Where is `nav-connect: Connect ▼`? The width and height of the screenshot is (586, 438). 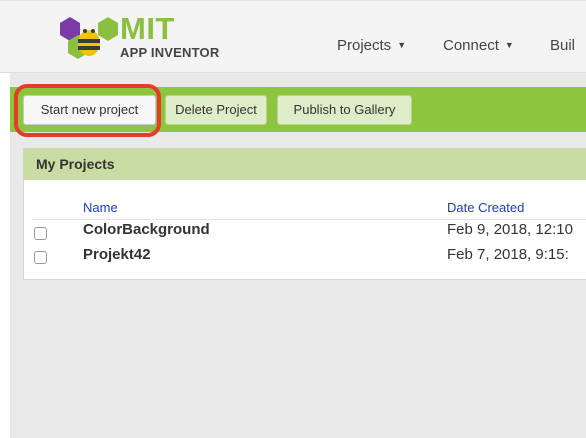 nav-connect: Connect ▼ is located at coordinates (478, 45).